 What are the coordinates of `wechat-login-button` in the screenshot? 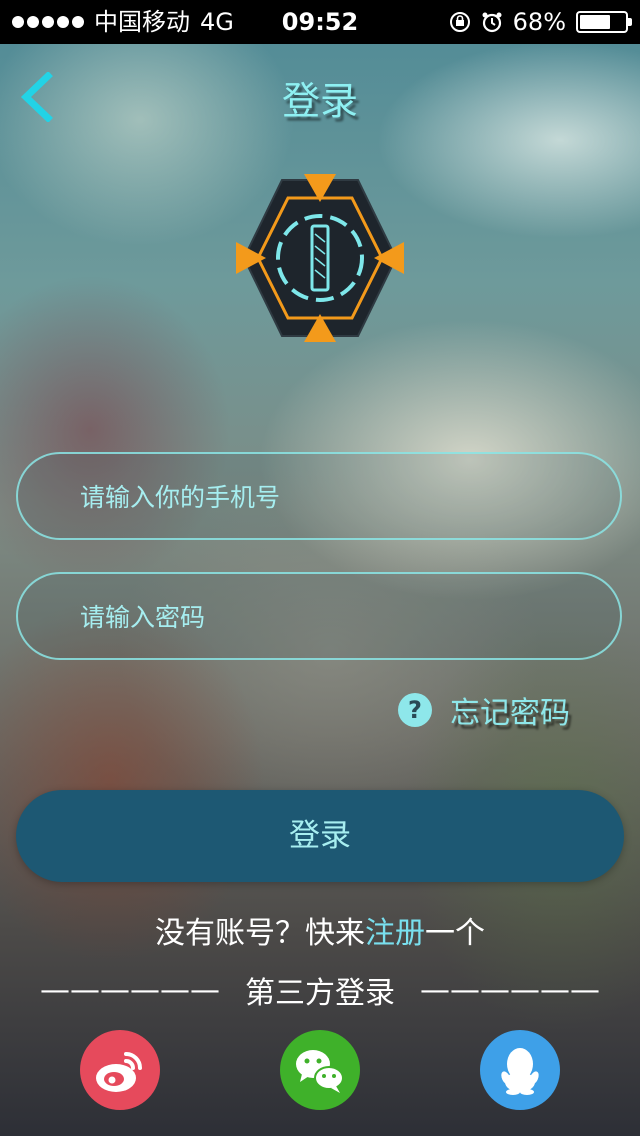 It's located at (320, 1070).